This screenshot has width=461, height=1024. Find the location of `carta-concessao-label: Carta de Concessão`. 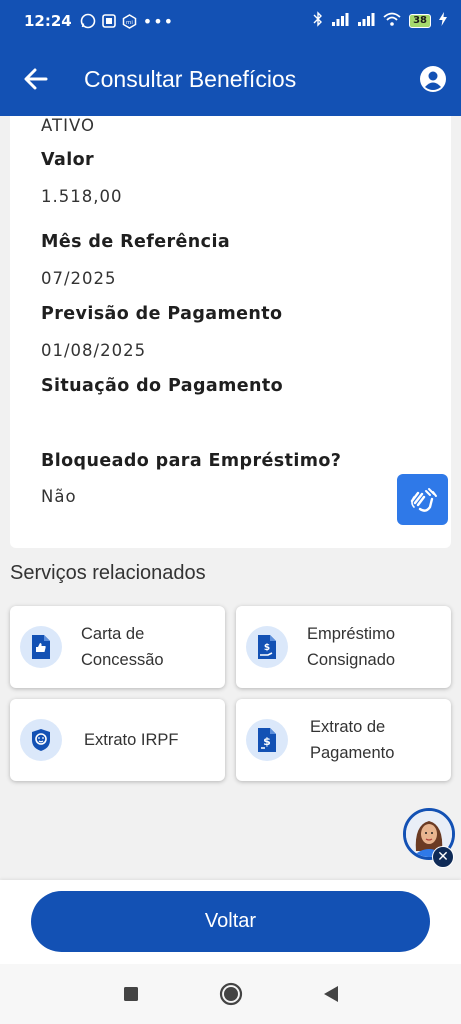

carta-concessao-label: Carta de Concessão is located at coordinates (122, 647).